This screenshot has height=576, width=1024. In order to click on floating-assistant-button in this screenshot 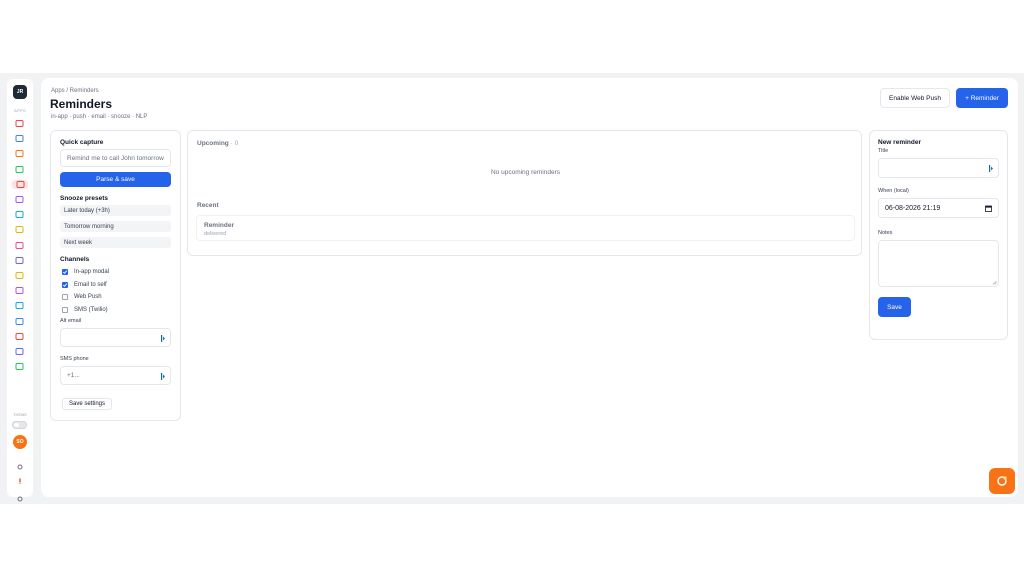, I will do `click(1002, 481)`.